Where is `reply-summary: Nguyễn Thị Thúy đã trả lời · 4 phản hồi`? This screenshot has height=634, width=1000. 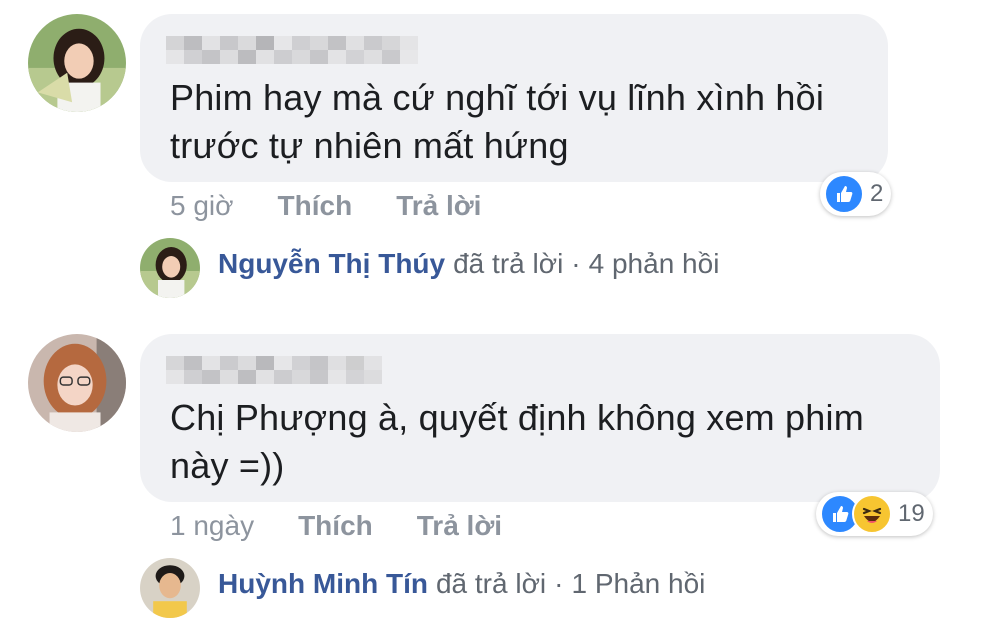
reply-summary: Nguyễn Thị Thúy đã trả lời · 4 phản hồi is located at coordinates (468, 264).